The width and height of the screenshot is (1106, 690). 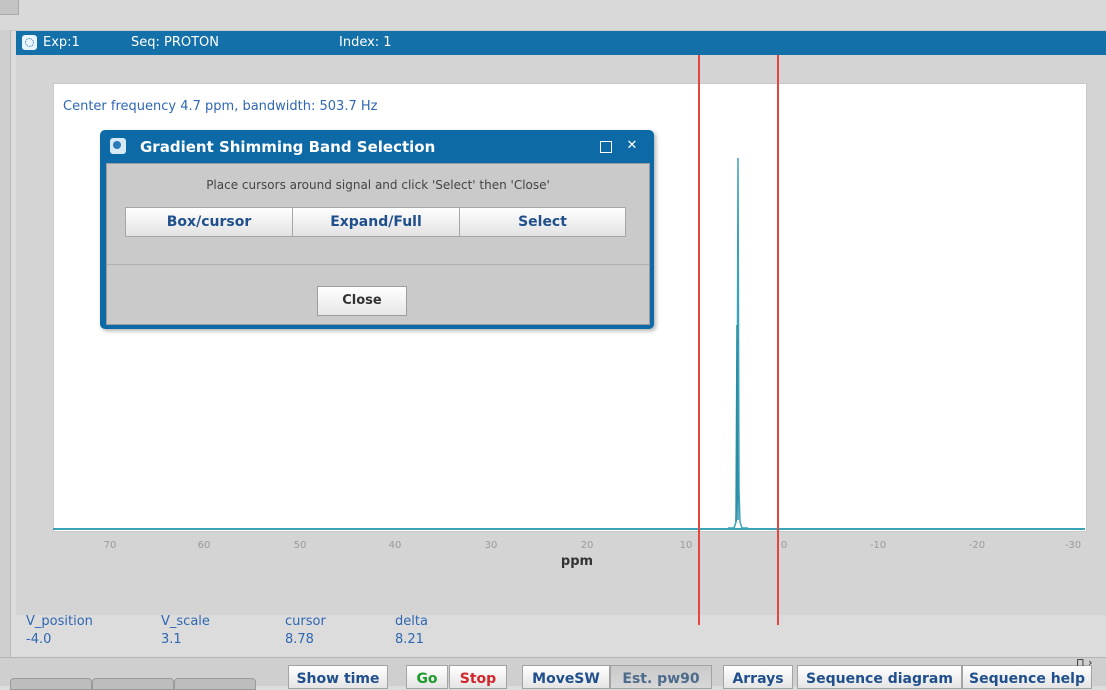 What do you see at coordinates (478, 677) in the screenshot?
I see `stop-button: Stop` at bounding box center [478, 677].